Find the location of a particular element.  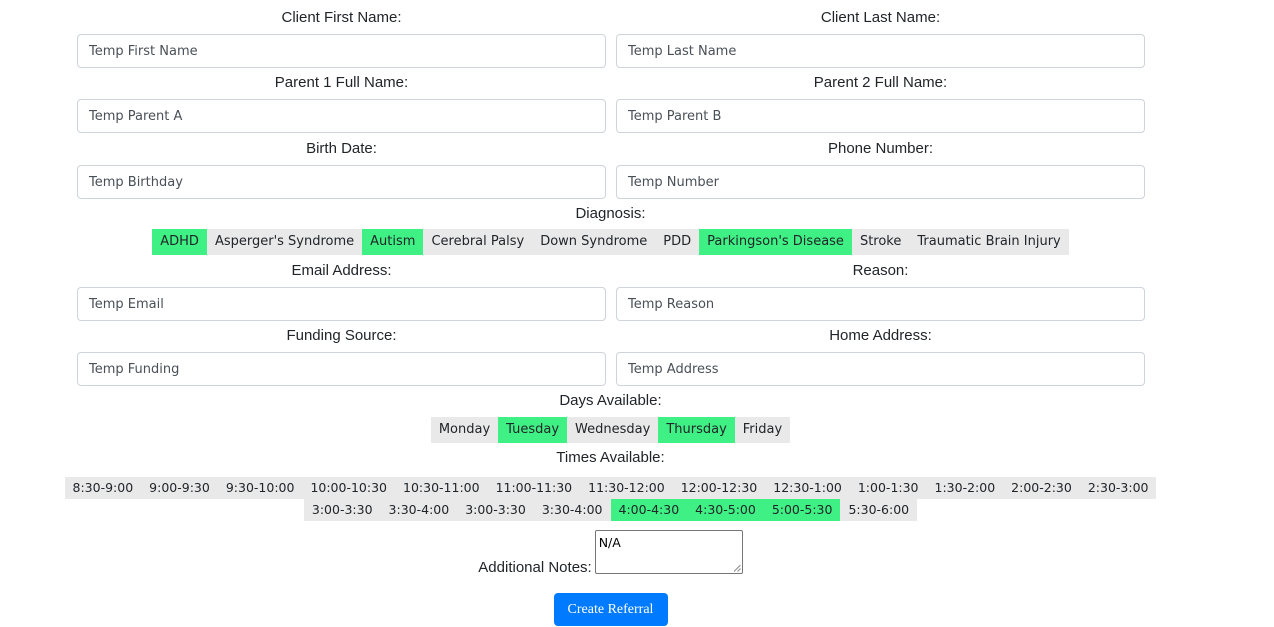

resize-grip-icon is located at coordinates (737, 568).